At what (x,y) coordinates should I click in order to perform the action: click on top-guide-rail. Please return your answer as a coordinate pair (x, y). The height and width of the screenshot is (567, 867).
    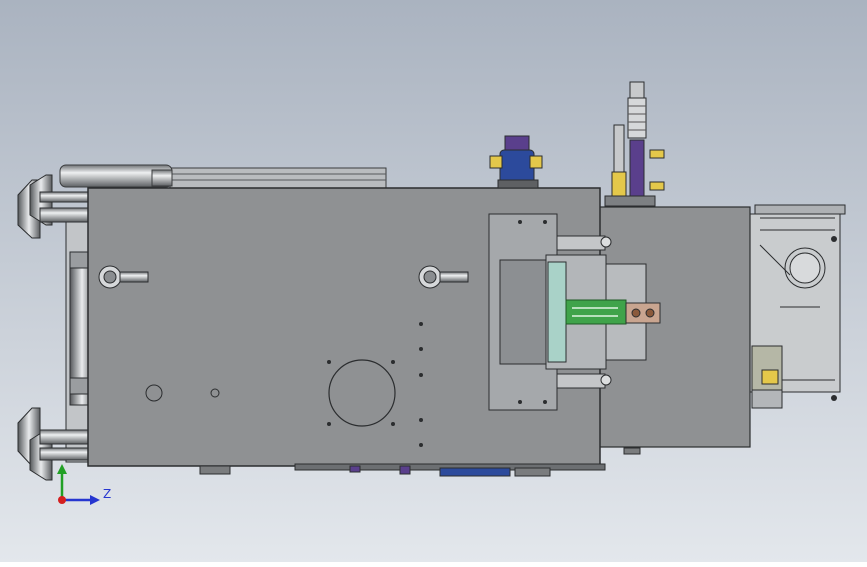
    Looking at the image, I should click on (223, 176).